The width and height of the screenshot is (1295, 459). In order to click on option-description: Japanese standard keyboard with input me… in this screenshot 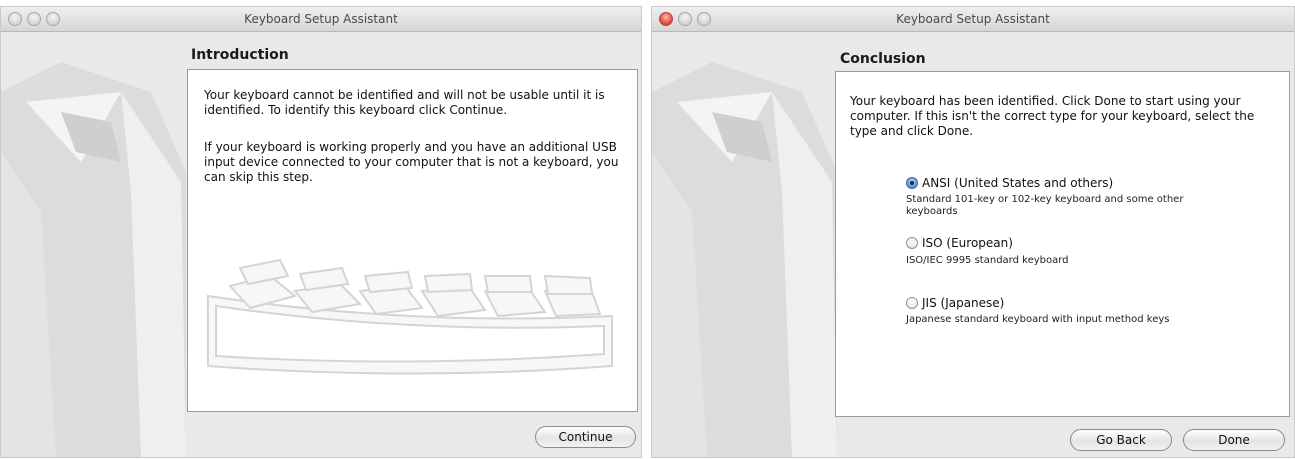, I will do `click(1038, 319)`.